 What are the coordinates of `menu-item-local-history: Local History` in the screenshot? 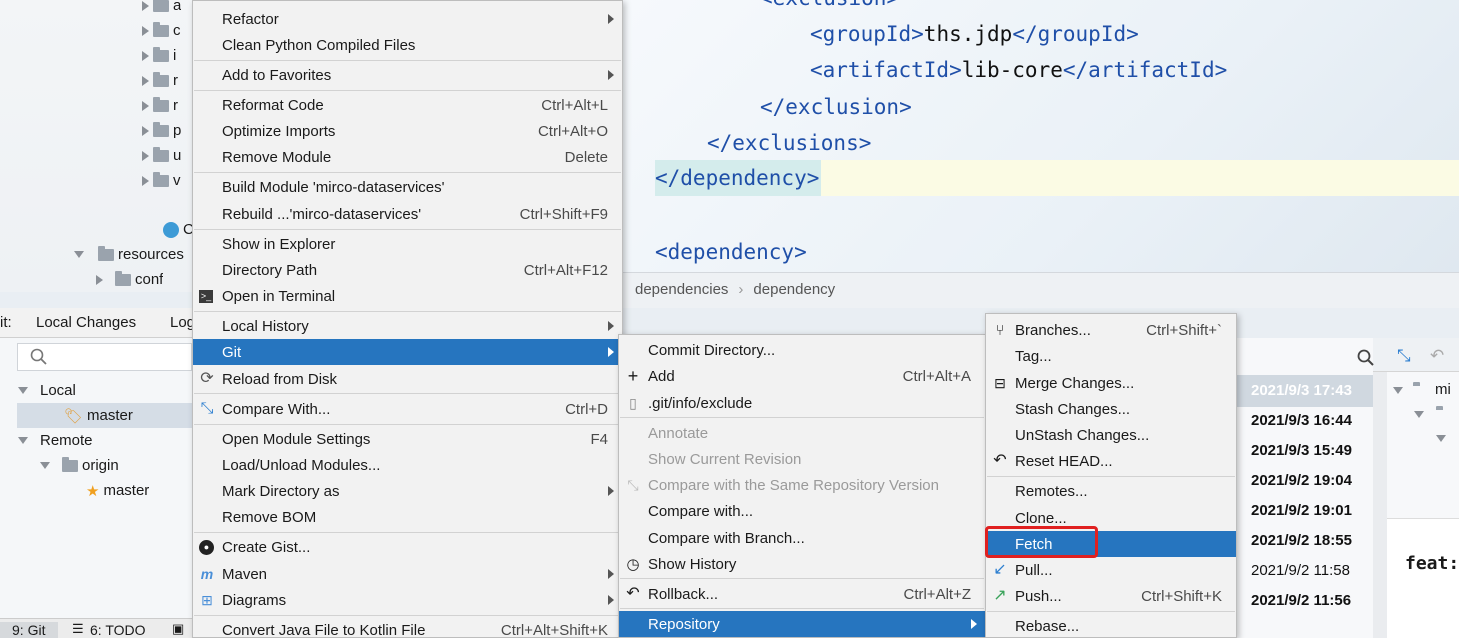 It's located at (407, 326).